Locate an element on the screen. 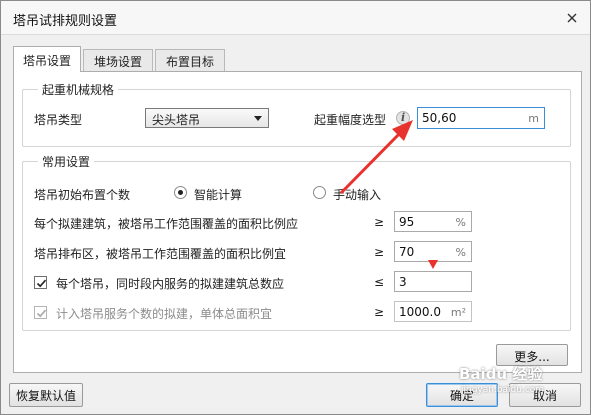 The image size is (591, 415). watermark-url: jingyan.baidu.com is located at coordinates (503, 390).